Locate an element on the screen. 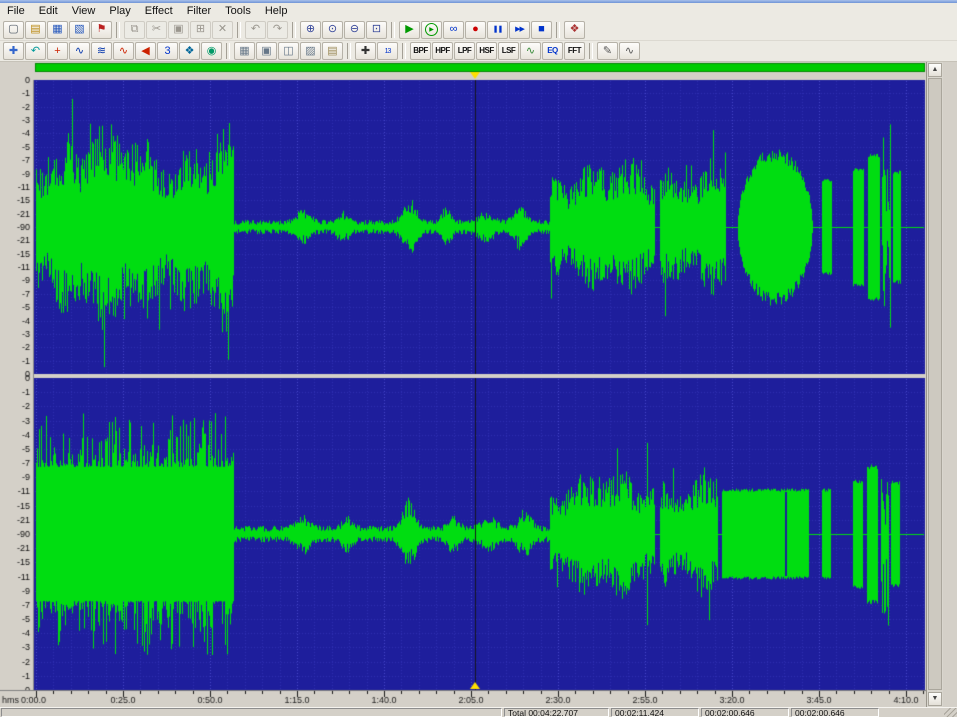  fft-button: FFT is located at coordinates (574, 51).